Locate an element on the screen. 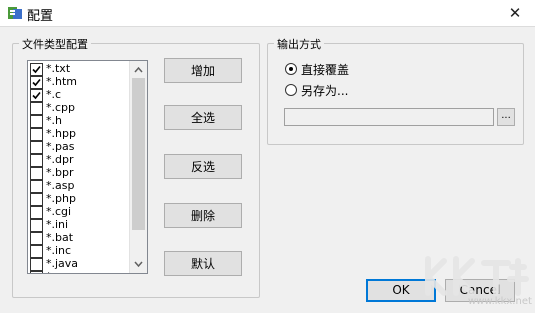 This screenshot has height=313, width=535. list-item-label: *.txt is located at coordinates (58, 68).